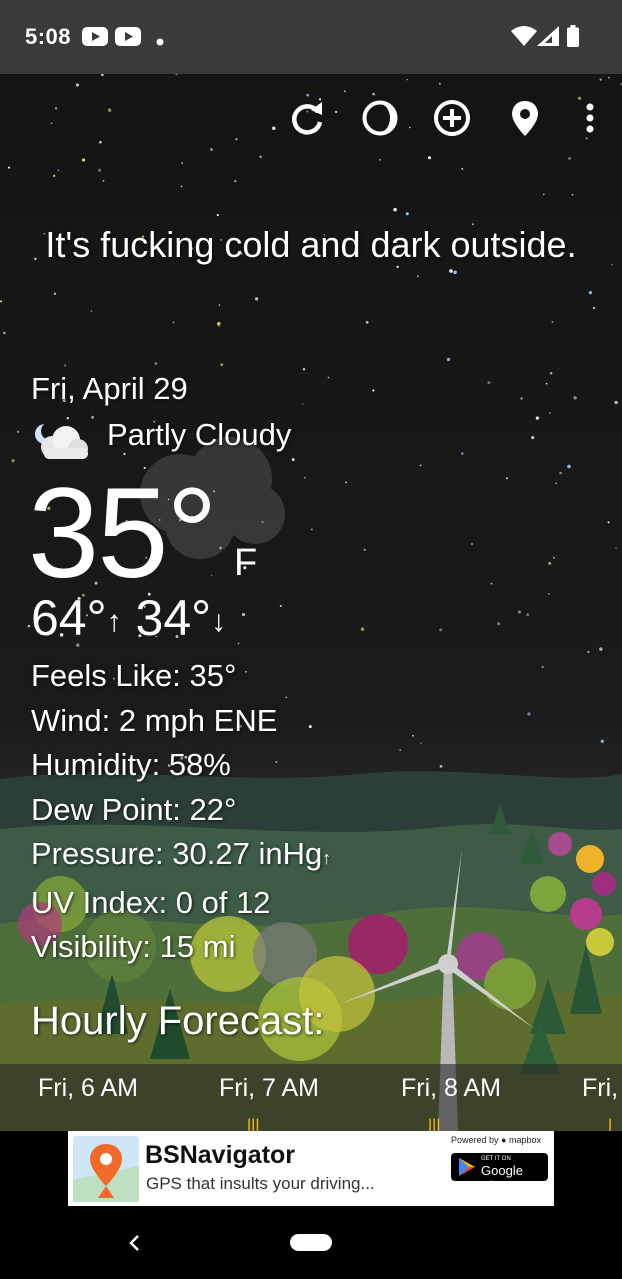 Image resolution: width=622 pixels, height=1279 pixels. What do you see at coordinates (48, 36) in the screenshot?
I see `status-time: 5:08` at bounding box center [48, 36].